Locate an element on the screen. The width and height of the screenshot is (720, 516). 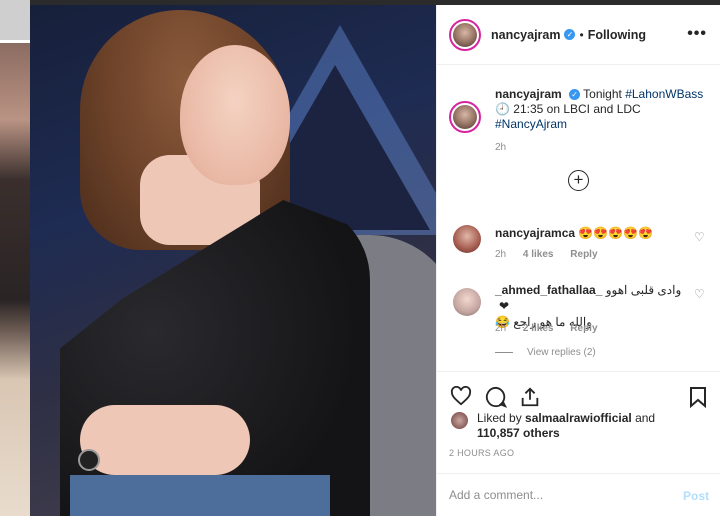
comment-meta: 2h 2 likes Reply is located at coordinates (553, 328).